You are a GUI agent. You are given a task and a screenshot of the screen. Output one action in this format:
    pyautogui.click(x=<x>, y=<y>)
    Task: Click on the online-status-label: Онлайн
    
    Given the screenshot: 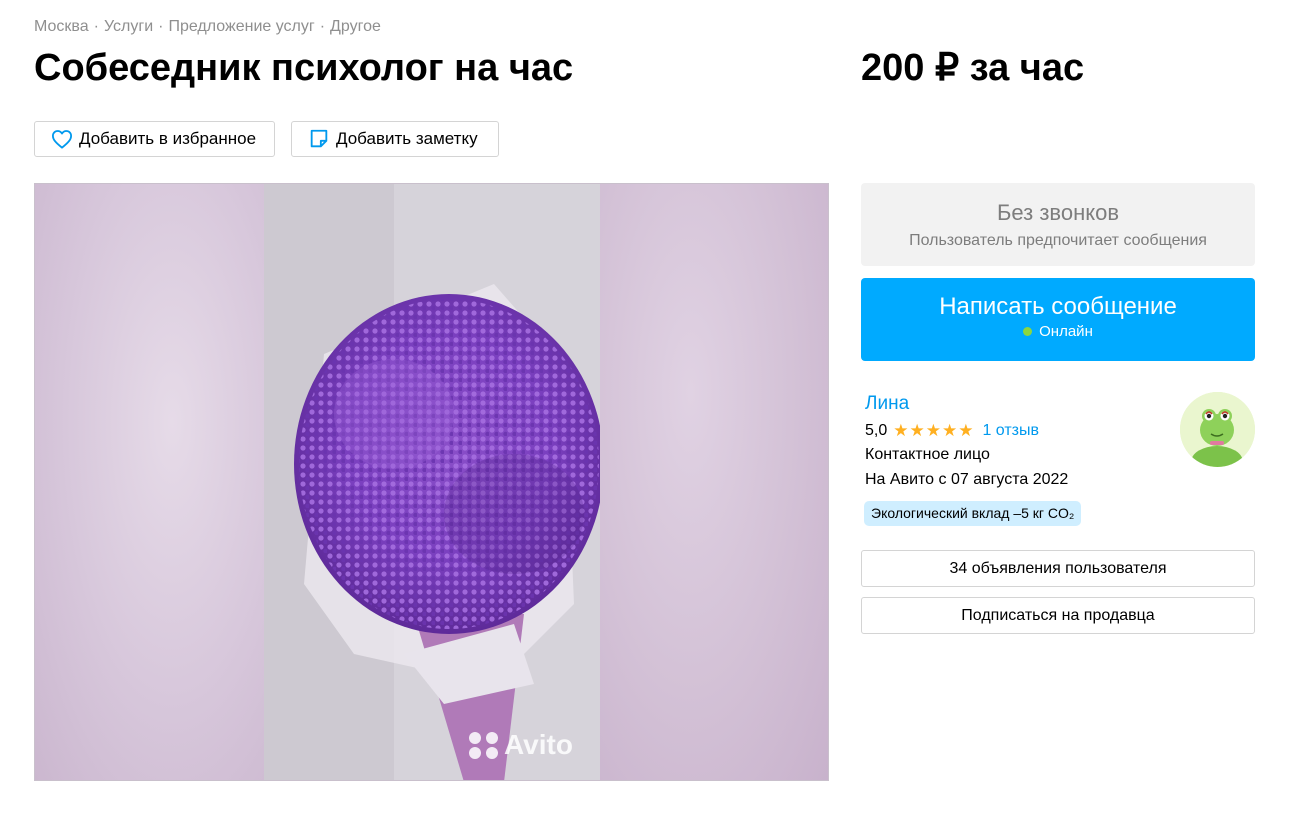 What is the action you would take?
    pyautogui.click(x=1066, y=331)
    